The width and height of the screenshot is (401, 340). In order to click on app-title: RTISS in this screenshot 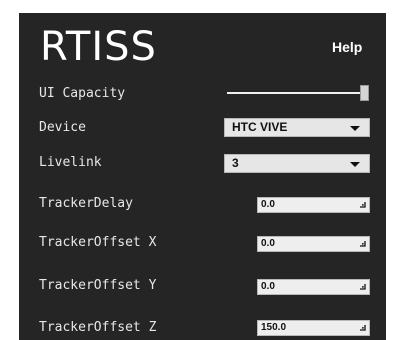, I will do `click(98, 47)`.